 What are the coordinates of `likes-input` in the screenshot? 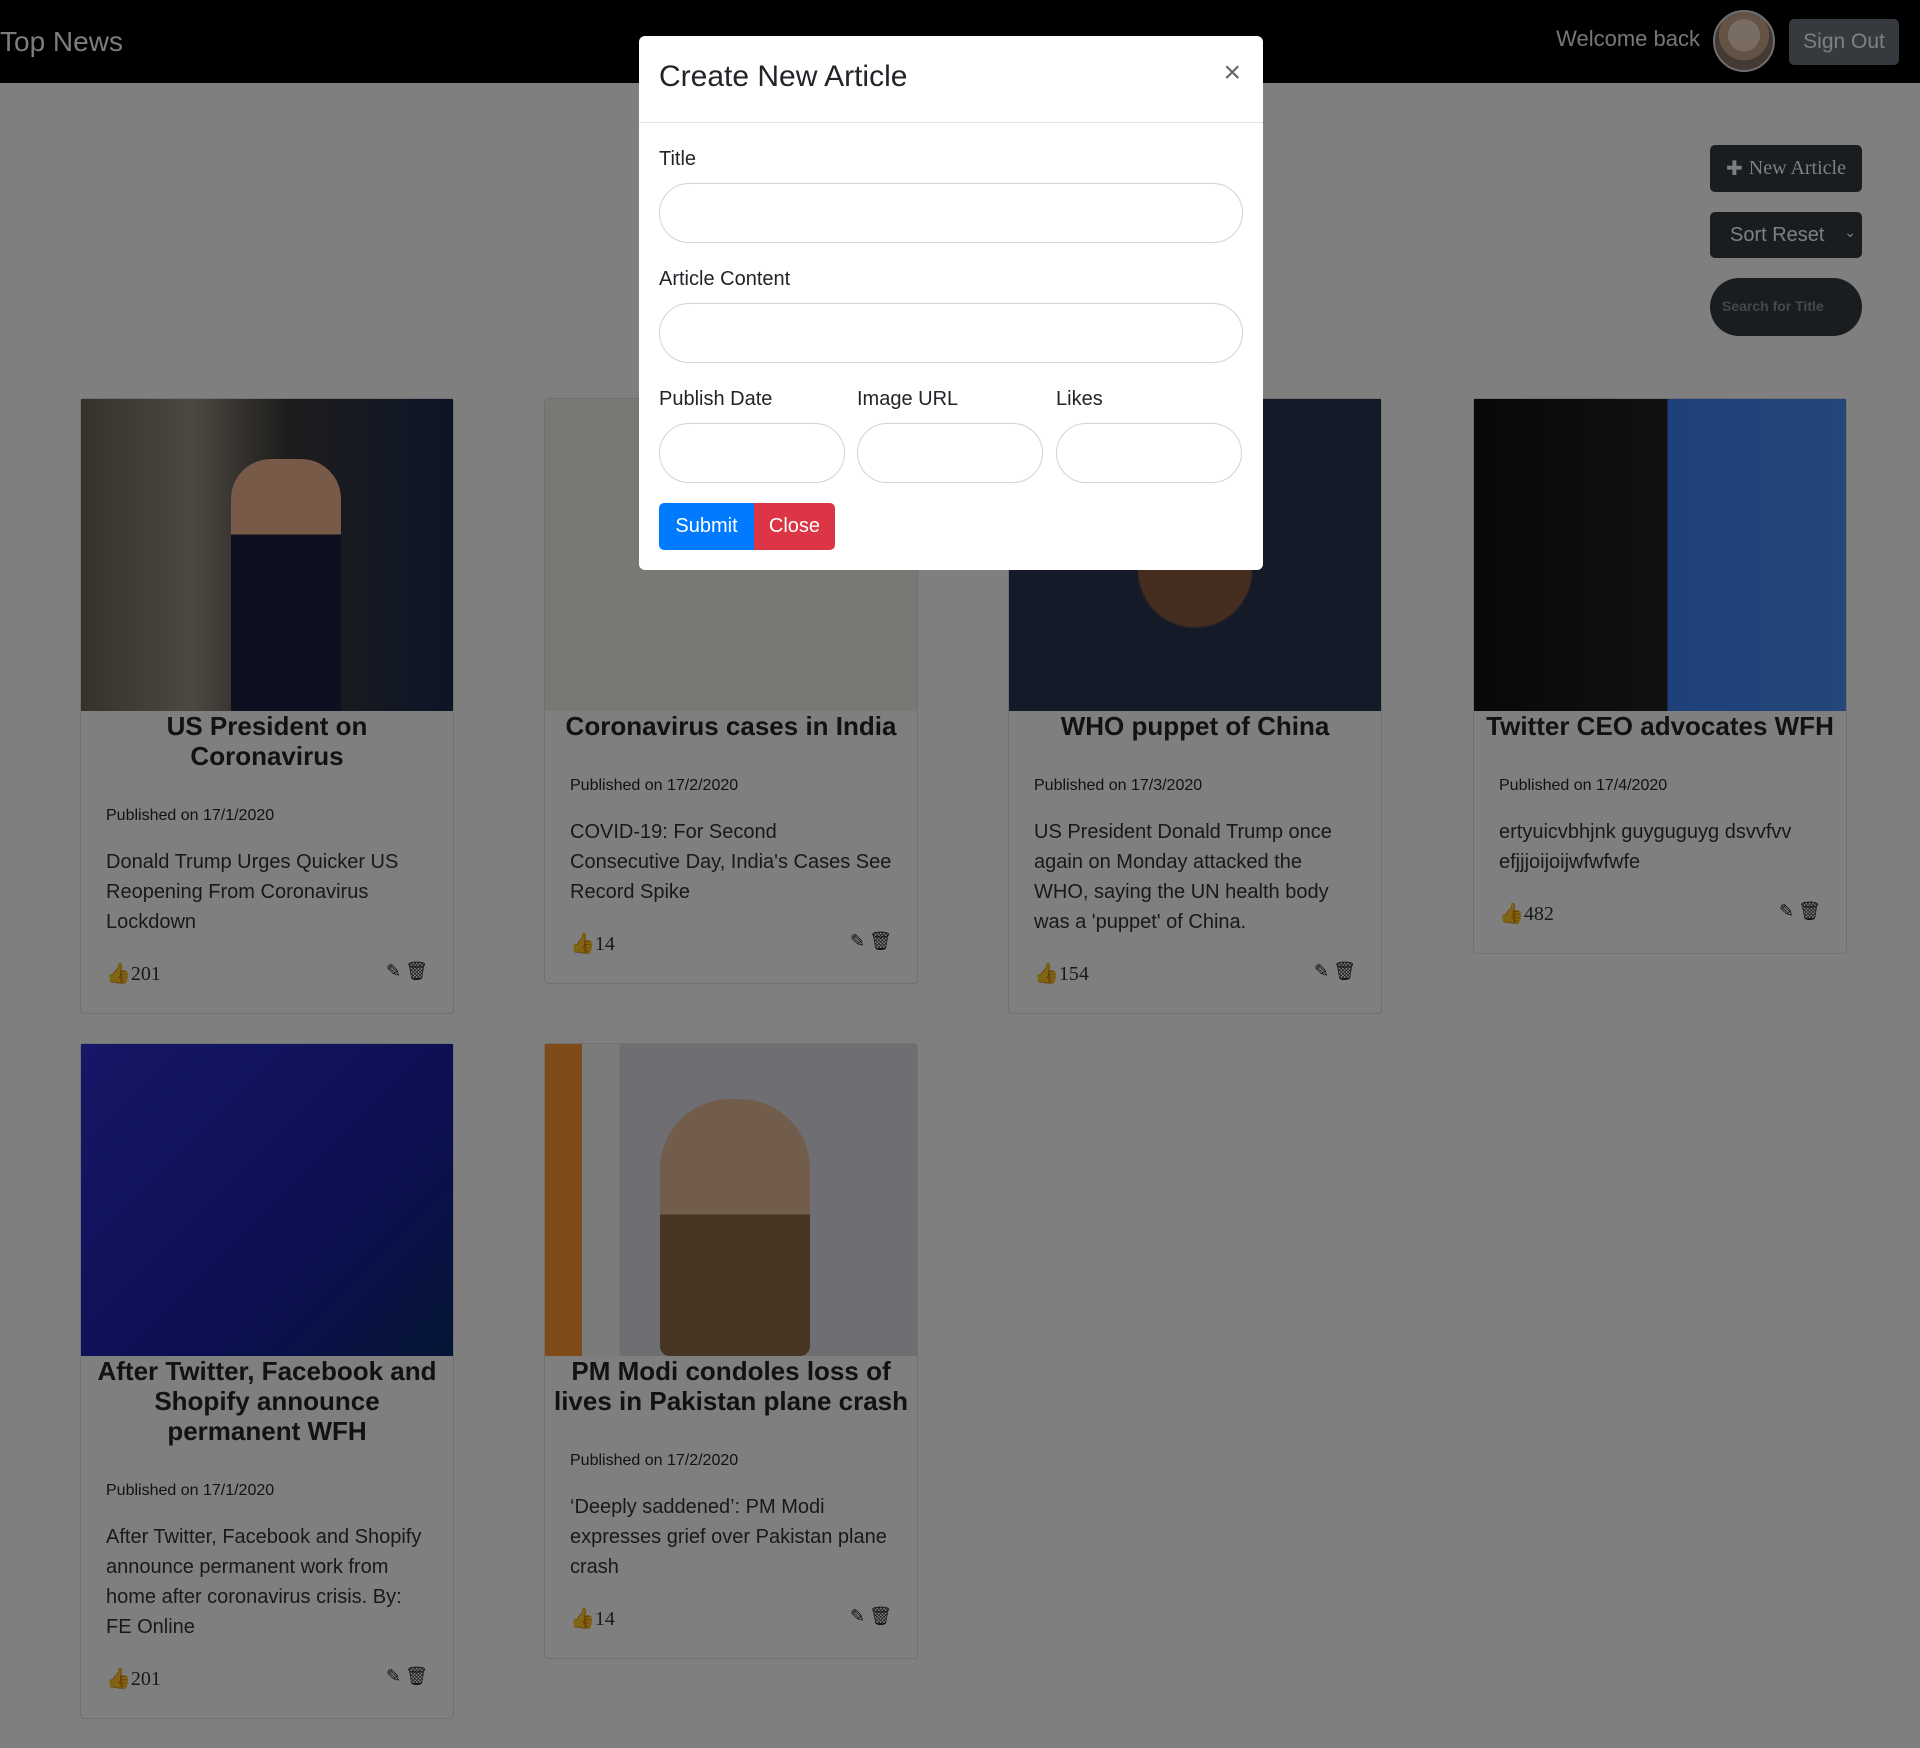 It's located at (1149, 453).